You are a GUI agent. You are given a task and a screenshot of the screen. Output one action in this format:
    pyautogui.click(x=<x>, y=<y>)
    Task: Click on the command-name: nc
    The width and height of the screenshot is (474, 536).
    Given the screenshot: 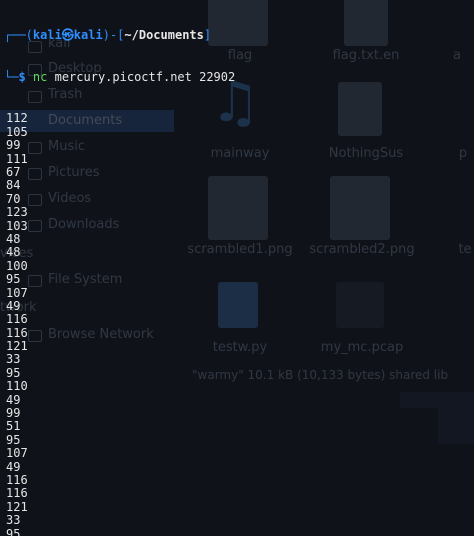 What is the action you would take?
    pyautogui.click(x=40, y=76)
    